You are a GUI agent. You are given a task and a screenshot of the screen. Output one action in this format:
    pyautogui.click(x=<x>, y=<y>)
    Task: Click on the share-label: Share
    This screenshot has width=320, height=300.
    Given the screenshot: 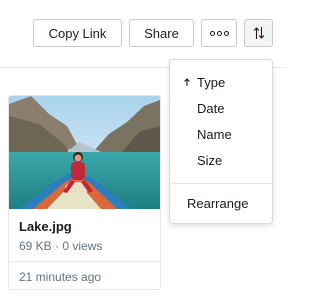 What is the action you would take?
    pyautogui.click(x=161, y=33)
    